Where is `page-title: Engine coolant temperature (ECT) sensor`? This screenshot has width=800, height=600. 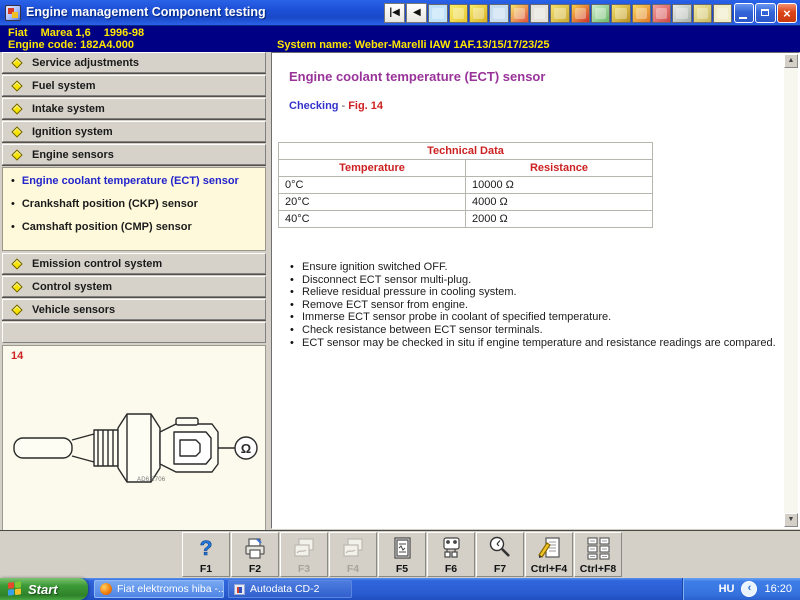
page-title: Engine coolant temperature (ECT) sensor is located at coordinates (417, 76).